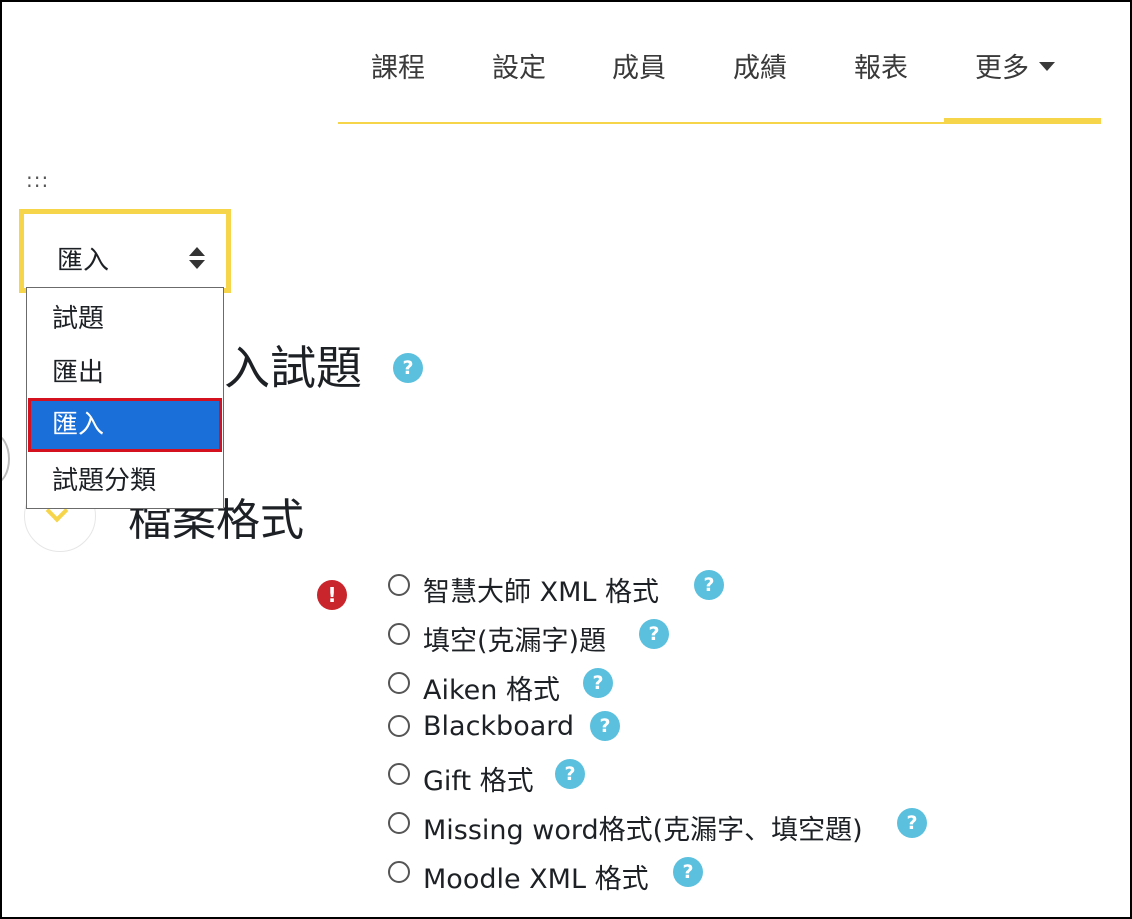 This screenshot has width=1132, height=919. Describe the element at coordinates (643, 830) in the screenshot. I see `format-label: Missing word格式(克漏字、填空題)` at that location.